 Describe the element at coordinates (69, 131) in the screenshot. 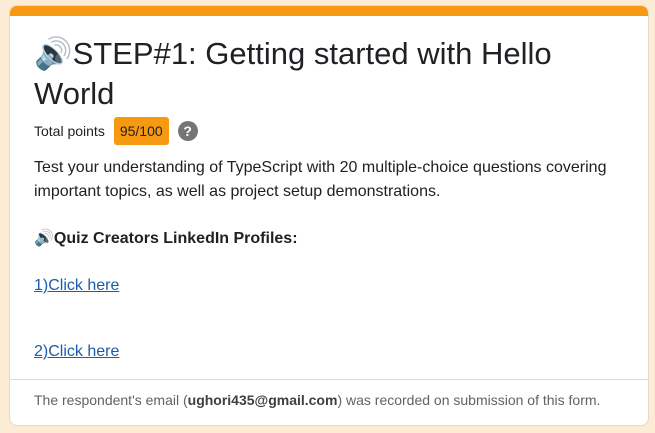

I see `points-label: Total points` at that location.